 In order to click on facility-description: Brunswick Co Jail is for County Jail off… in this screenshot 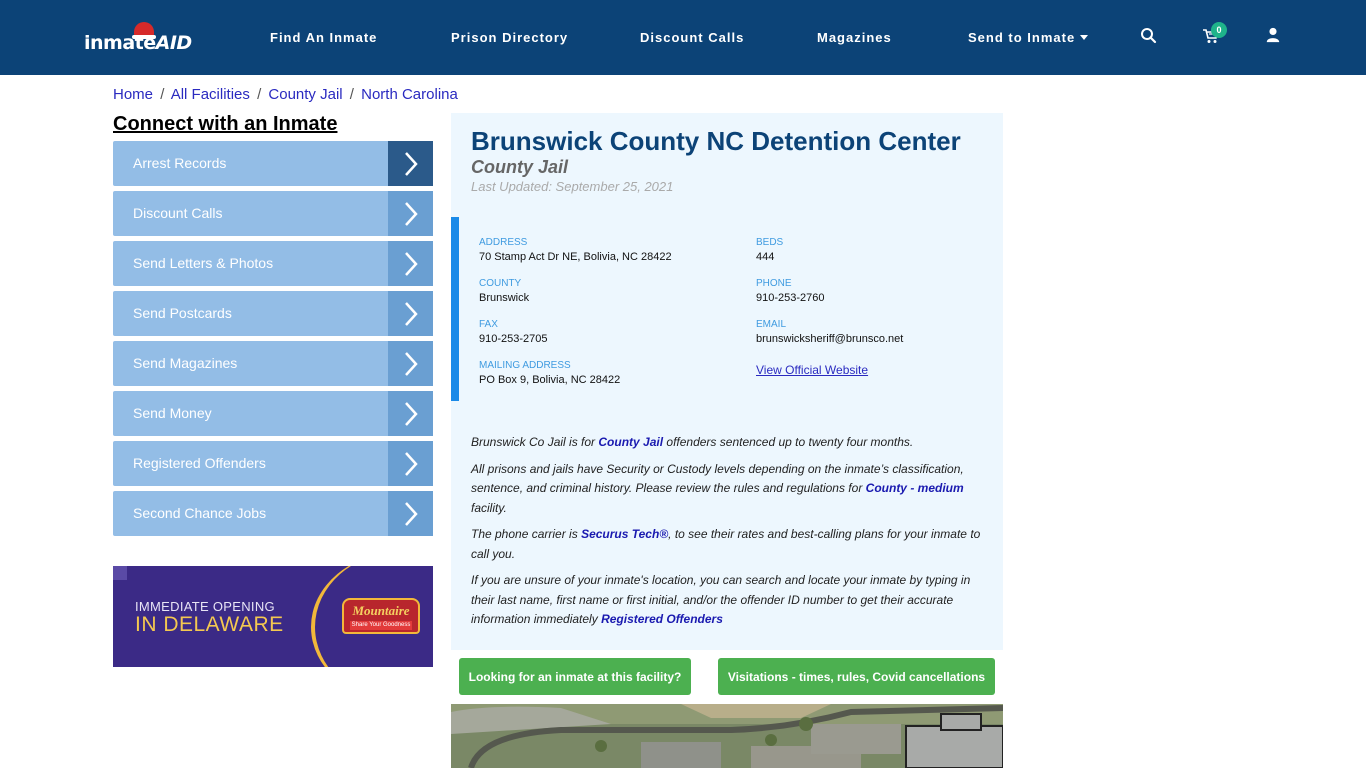, I will do `click(728, 535)`.